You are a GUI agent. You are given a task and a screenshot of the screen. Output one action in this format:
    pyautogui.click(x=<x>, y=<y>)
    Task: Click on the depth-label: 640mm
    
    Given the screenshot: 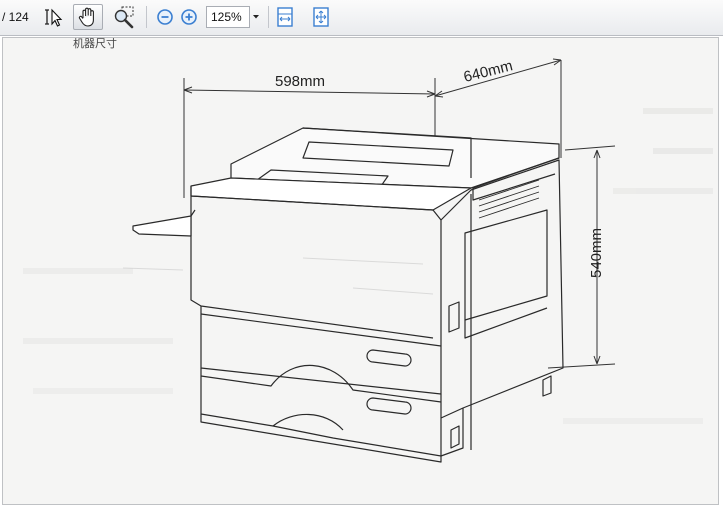 What is the action you would take?
    pyautogui.click(x=488, y=71)
    